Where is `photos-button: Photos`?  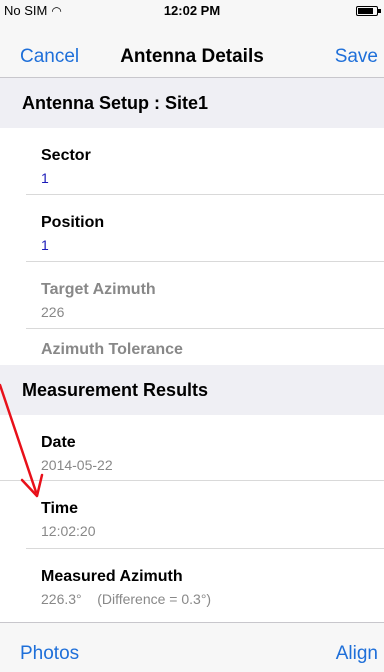
photos-button: Photos is located at coordinates (49, 654).